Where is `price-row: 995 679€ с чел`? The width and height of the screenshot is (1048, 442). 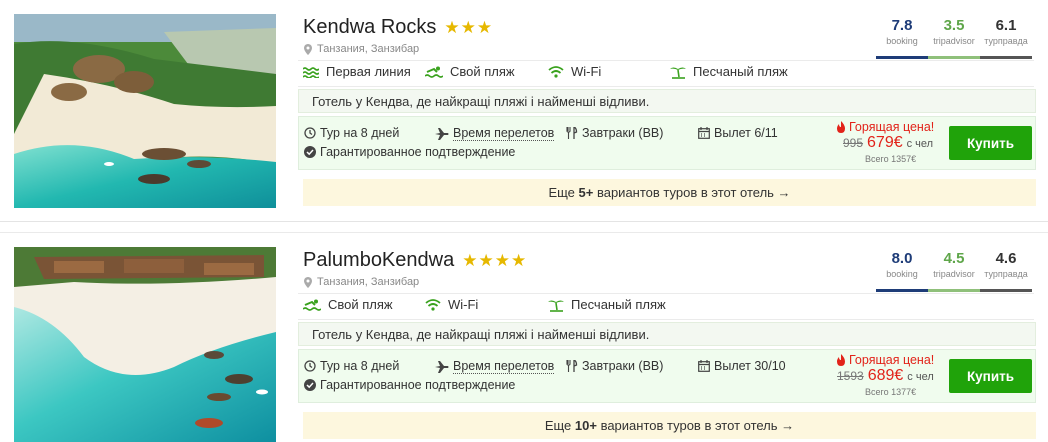 price-row: 995 679€ с чел is located at coordinates (888, 143).